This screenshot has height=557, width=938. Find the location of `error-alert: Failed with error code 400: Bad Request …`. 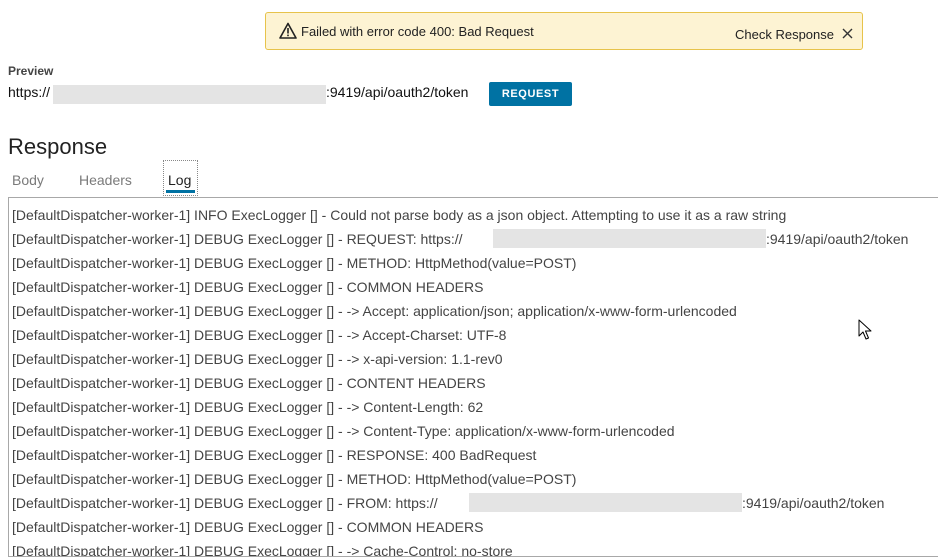

error-alert: Failed with error code 400: Bad Request … is located at coordinates (564, 31).